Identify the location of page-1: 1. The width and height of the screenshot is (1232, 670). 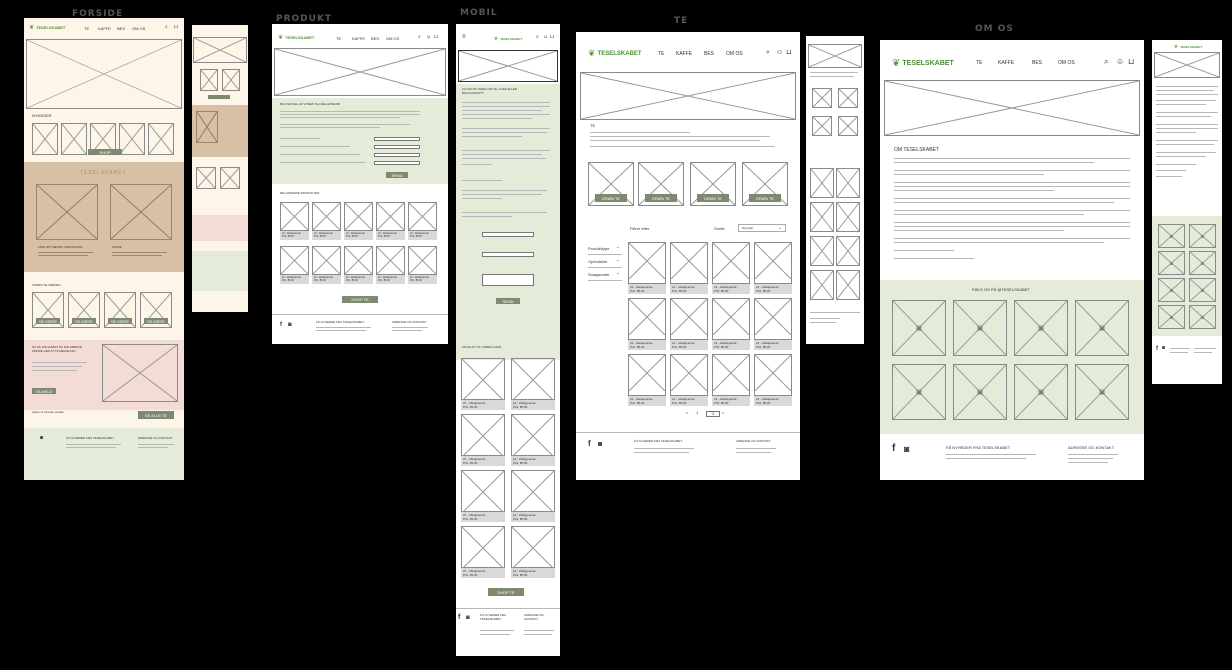
(697, 413).